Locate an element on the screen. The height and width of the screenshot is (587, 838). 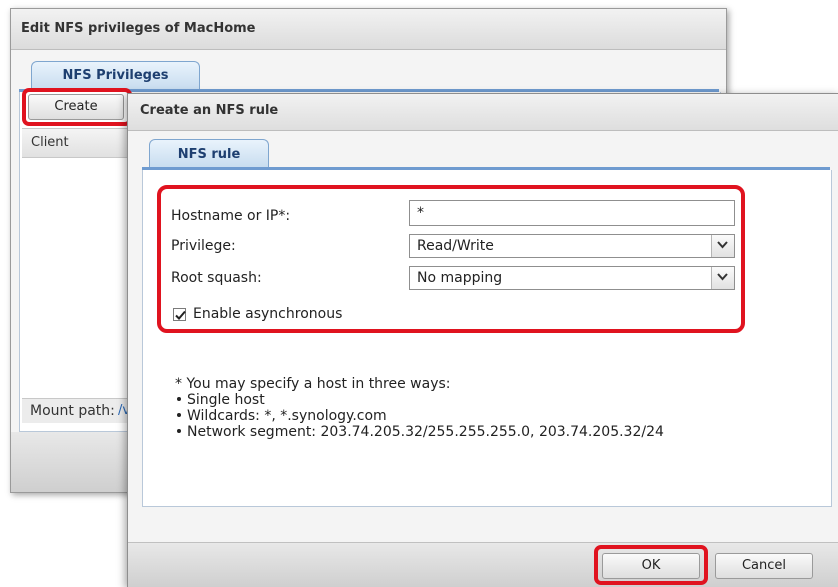
ok-highlight-frame is located at coordinates (651, 565).